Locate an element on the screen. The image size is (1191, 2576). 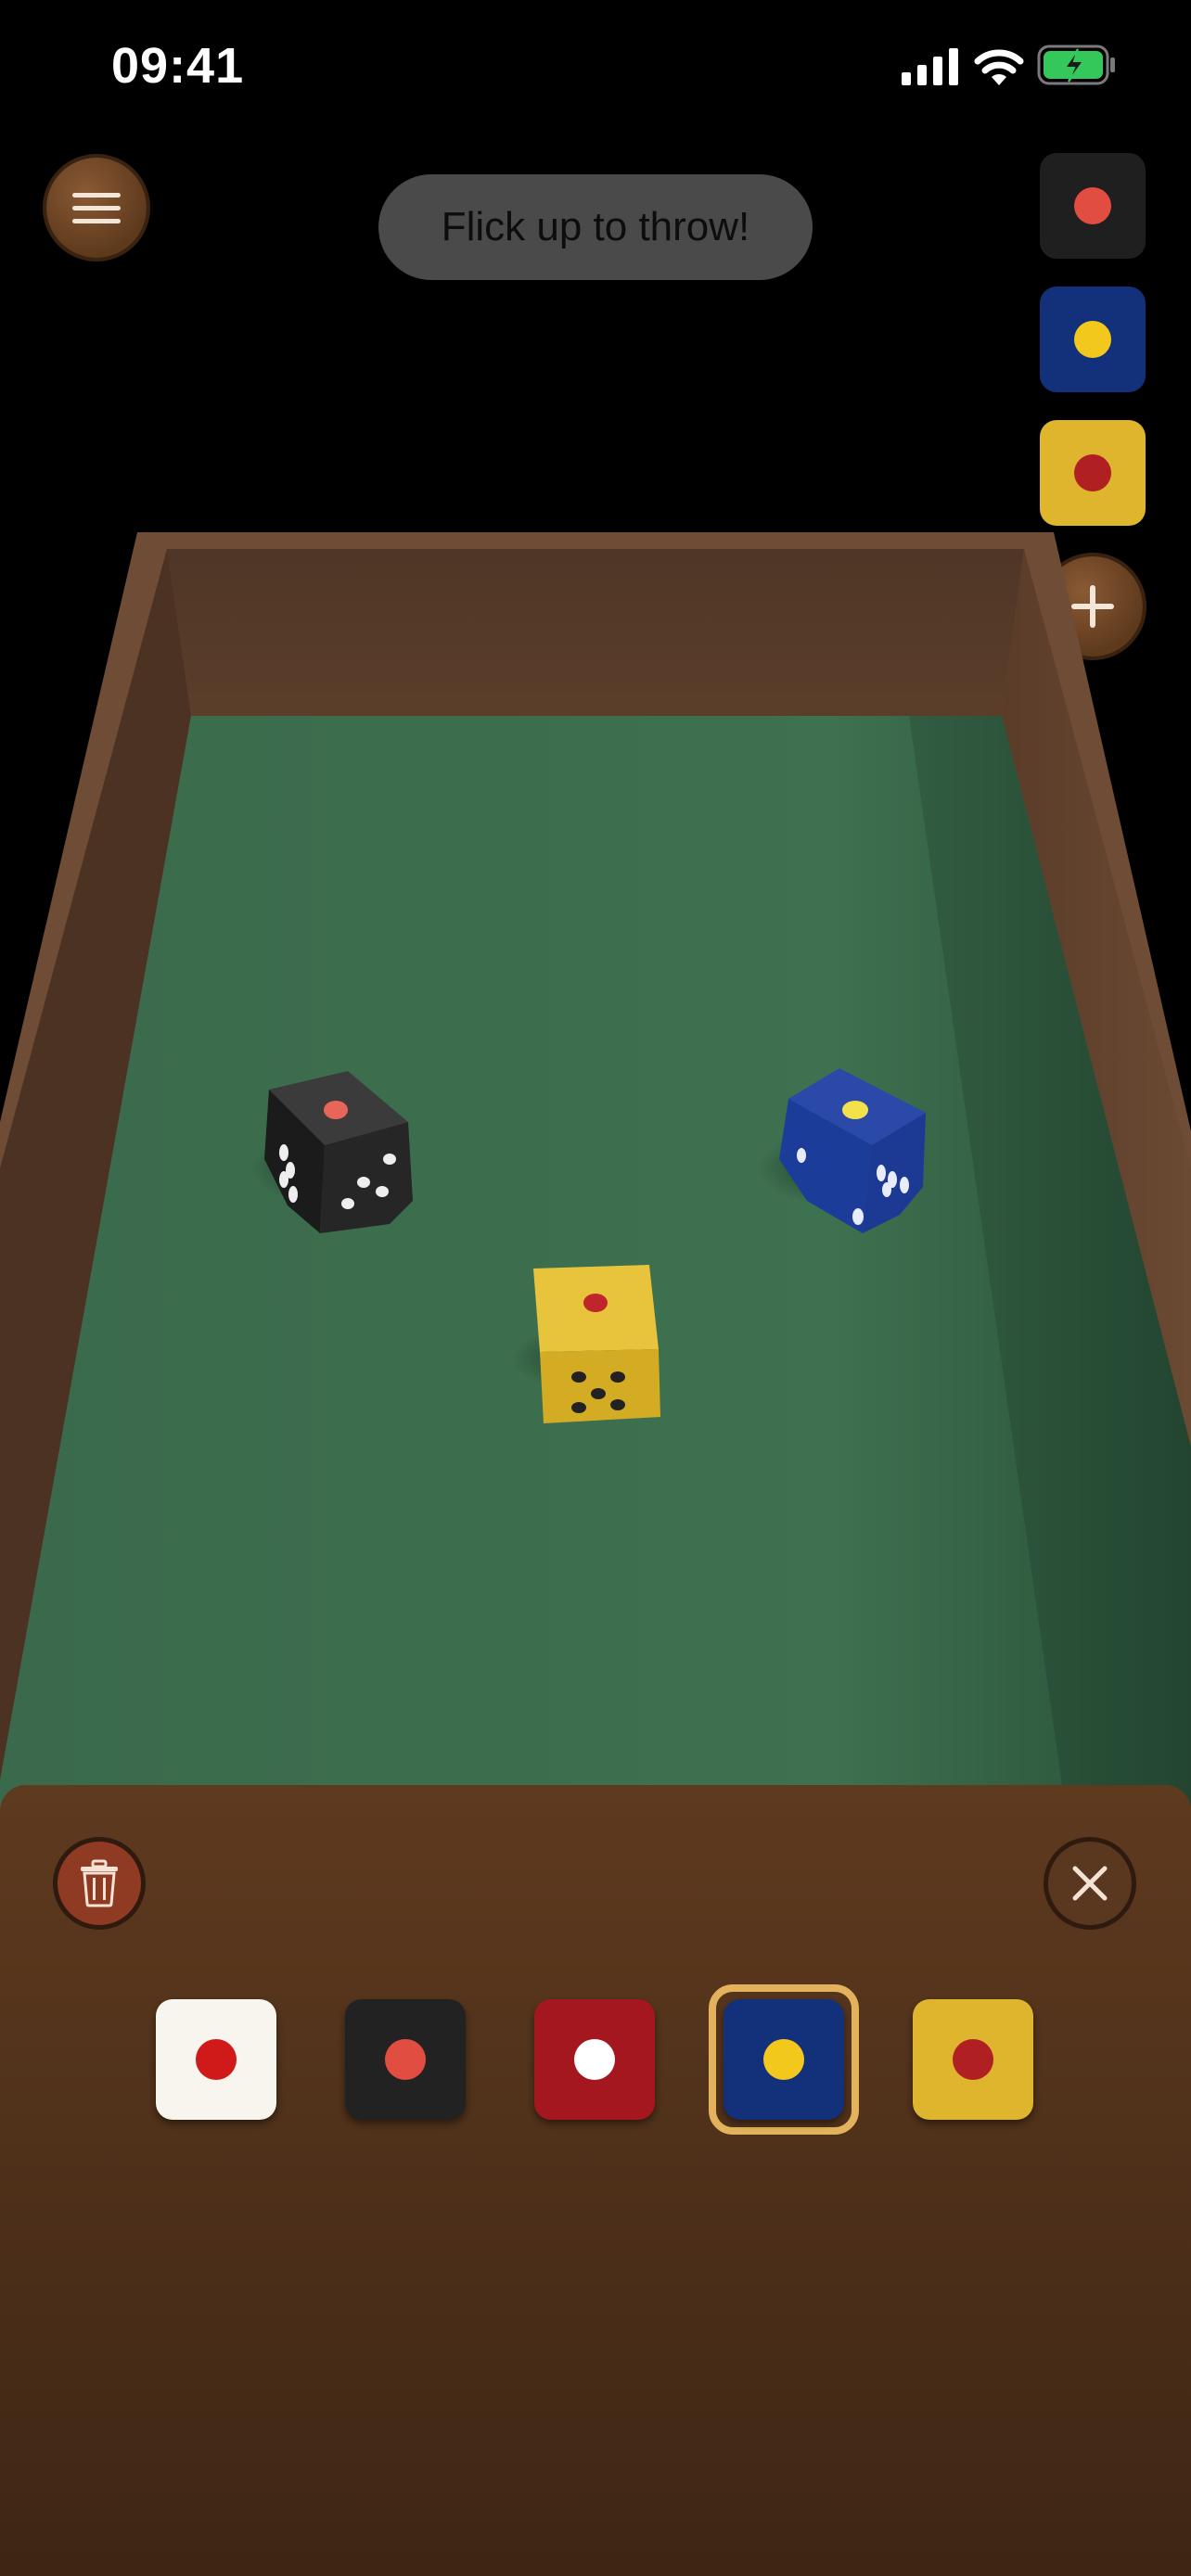
close-icon is located at coordinates (1090, 1883).